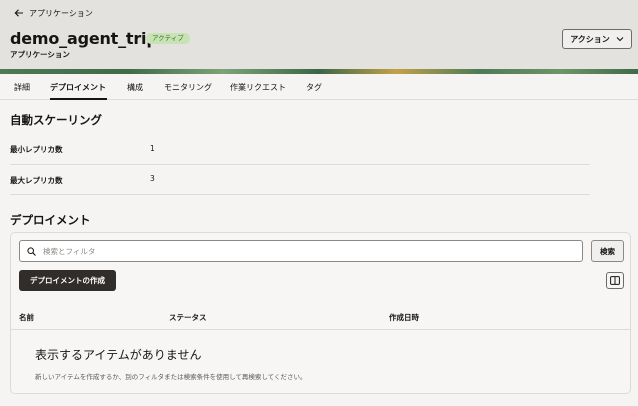 This screenshot has height=406, width=638. Describe the element at coordinates (188, 317) in the screenshot. I see `column-header-status: ステータス` at that location.